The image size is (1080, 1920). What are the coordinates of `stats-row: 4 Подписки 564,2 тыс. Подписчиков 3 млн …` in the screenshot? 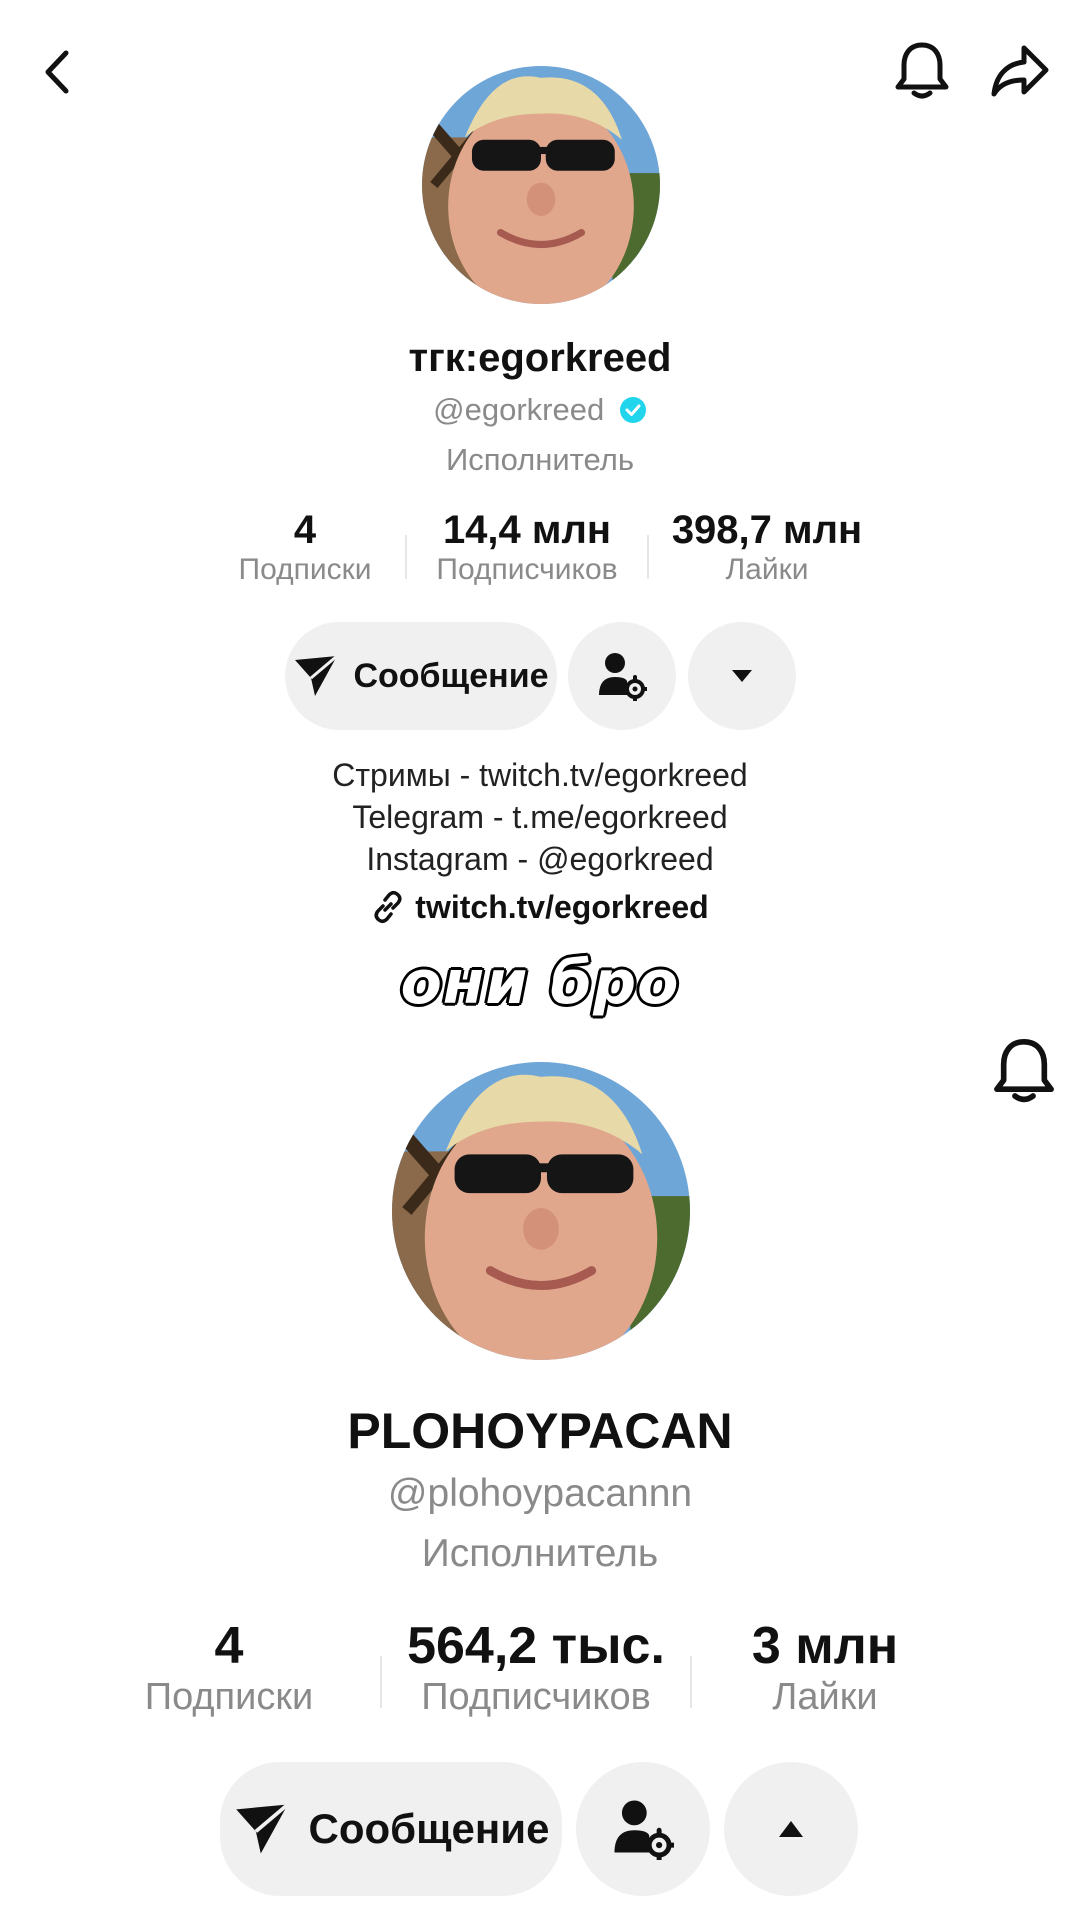 It's located at (543, 1669).